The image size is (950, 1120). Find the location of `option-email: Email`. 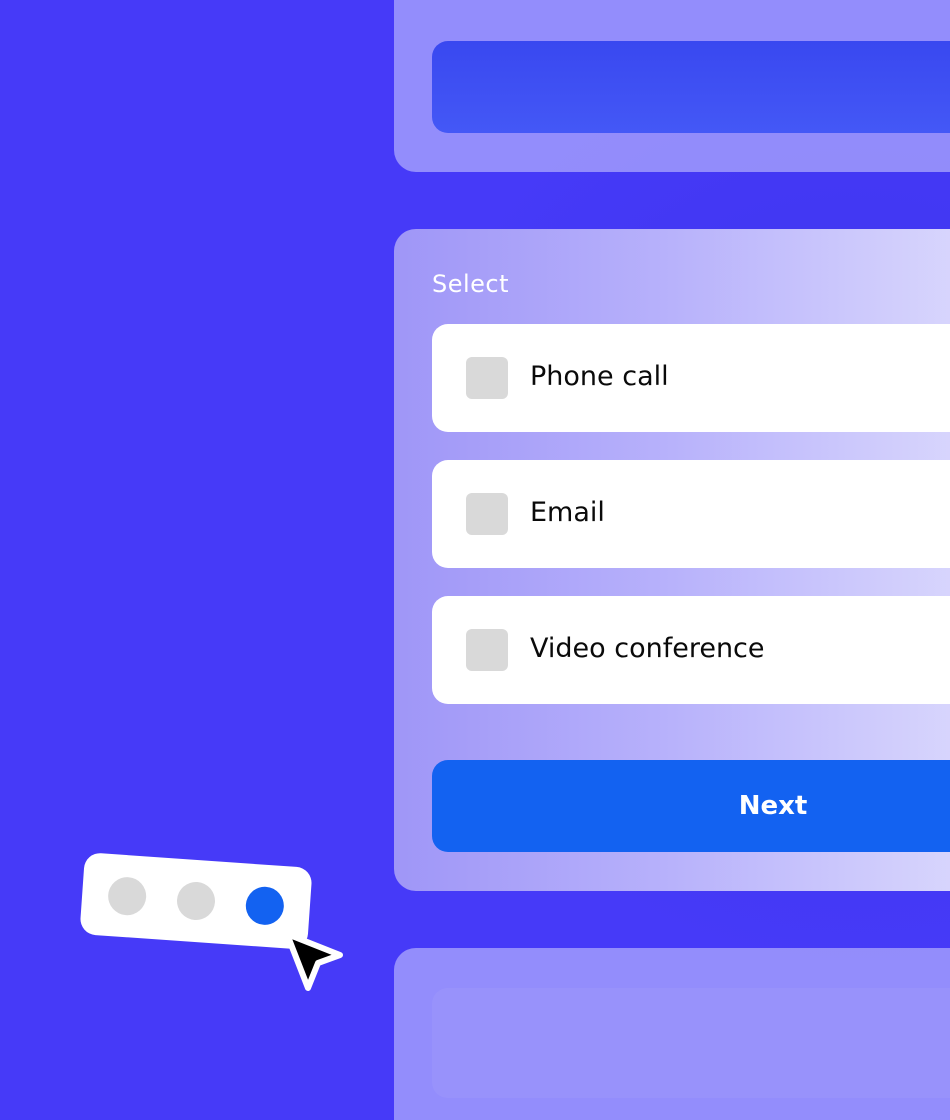

option-email: Email is located at coordinates (691, 514).